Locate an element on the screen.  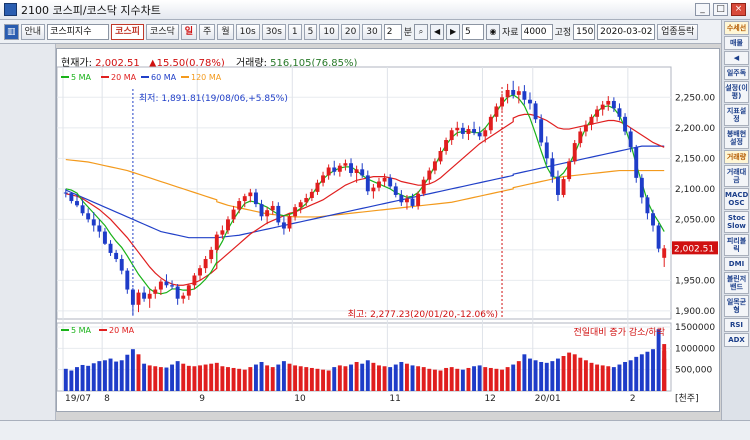
panel-item-period: 일주독 is located at coordinates (736, 73).